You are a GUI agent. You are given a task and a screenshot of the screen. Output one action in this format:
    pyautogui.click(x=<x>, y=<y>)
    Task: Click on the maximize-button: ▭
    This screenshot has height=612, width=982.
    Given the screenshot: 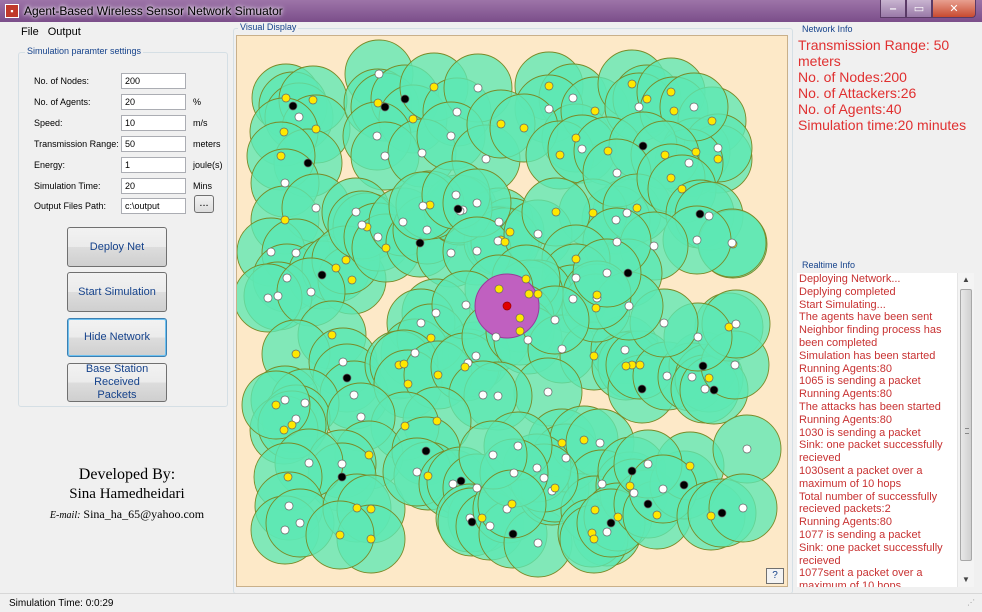 What is the action you would take?
    pyautogui.click(x=919, y=9)
    